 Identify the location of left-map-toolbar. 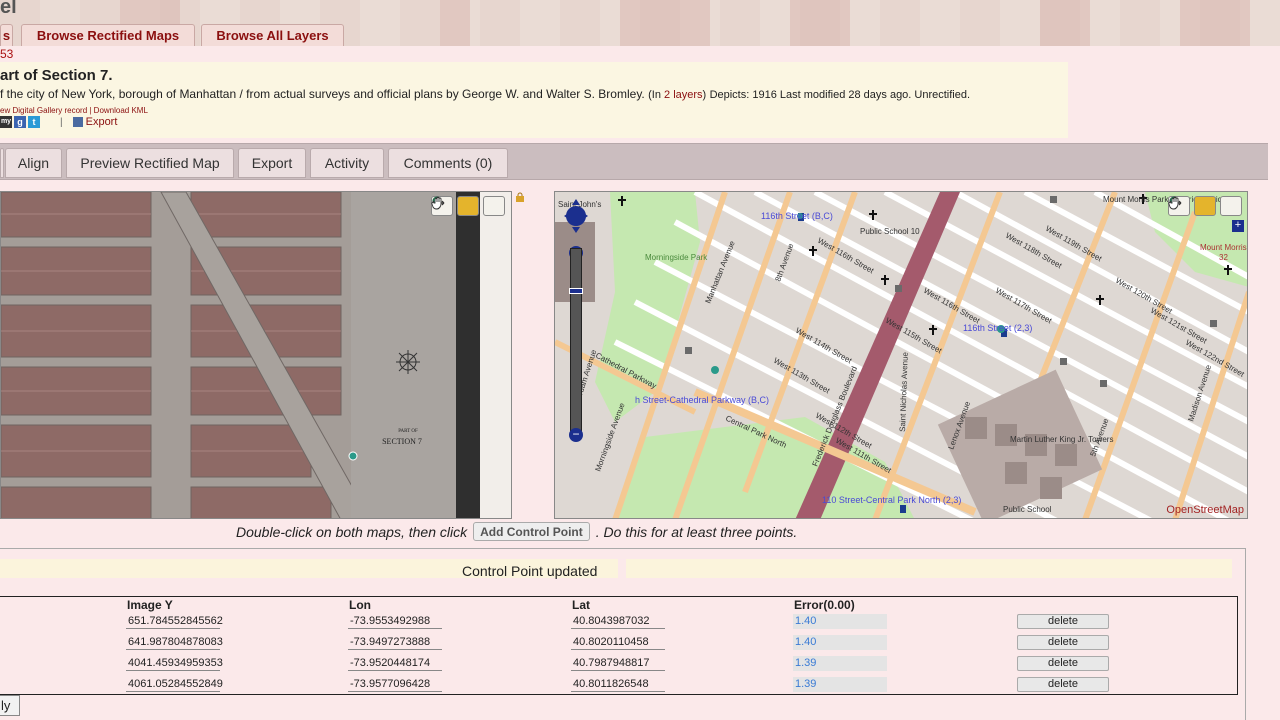
(468, 206).